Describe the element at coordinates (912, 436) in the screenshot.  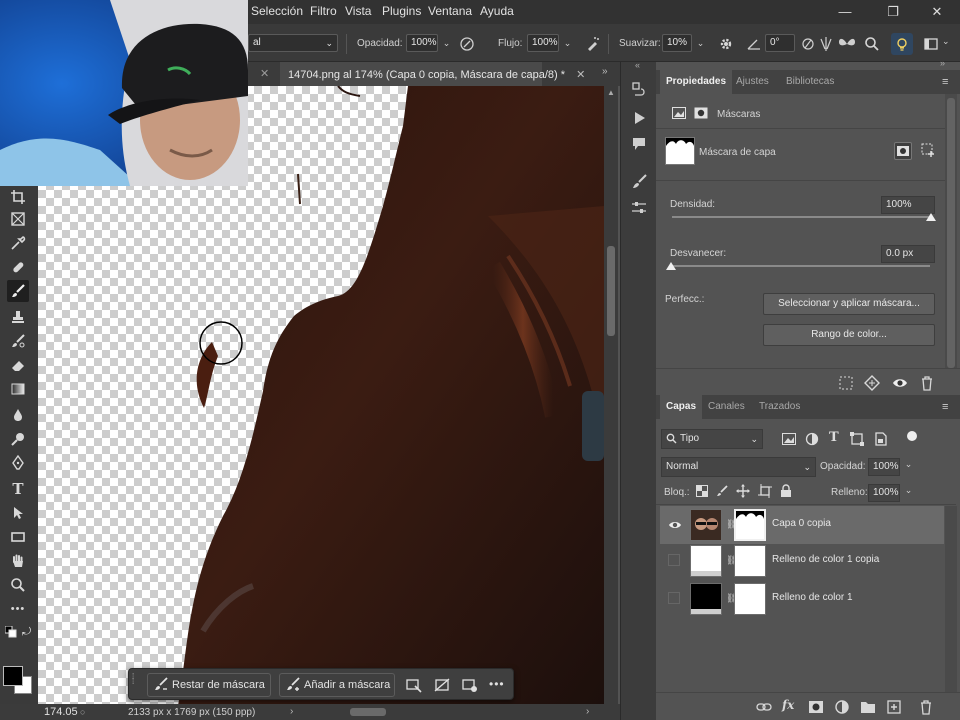
I see `filter-toggle-icon` at that location.